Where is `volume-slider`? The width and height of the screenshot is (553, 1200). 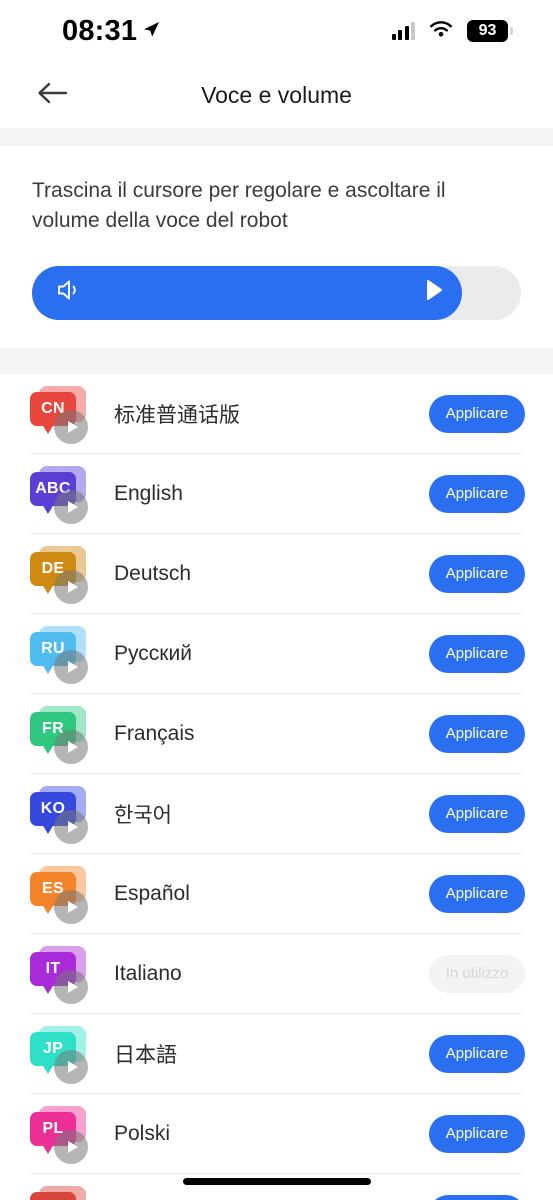
volume-slider is located at coordinates (276, 292).